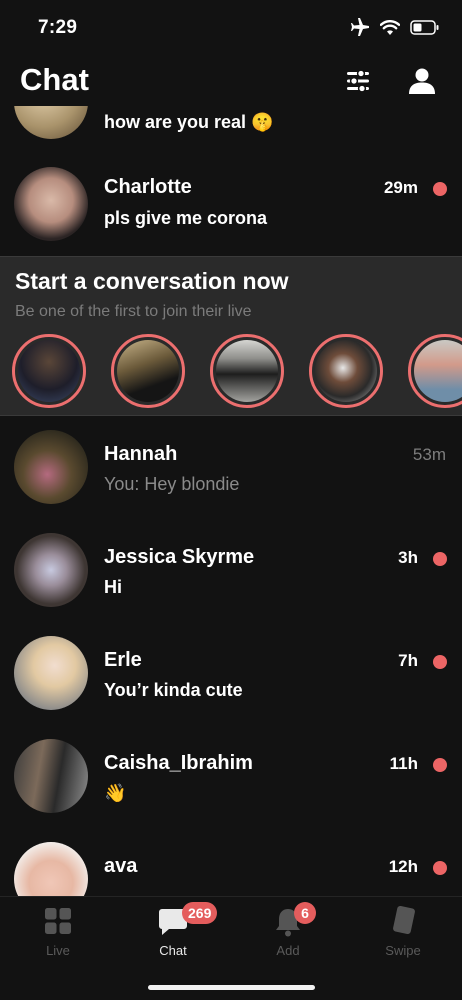  Describe the element at coordinates (231, 81) in the screenshot. I see `header: Chat` at that location.